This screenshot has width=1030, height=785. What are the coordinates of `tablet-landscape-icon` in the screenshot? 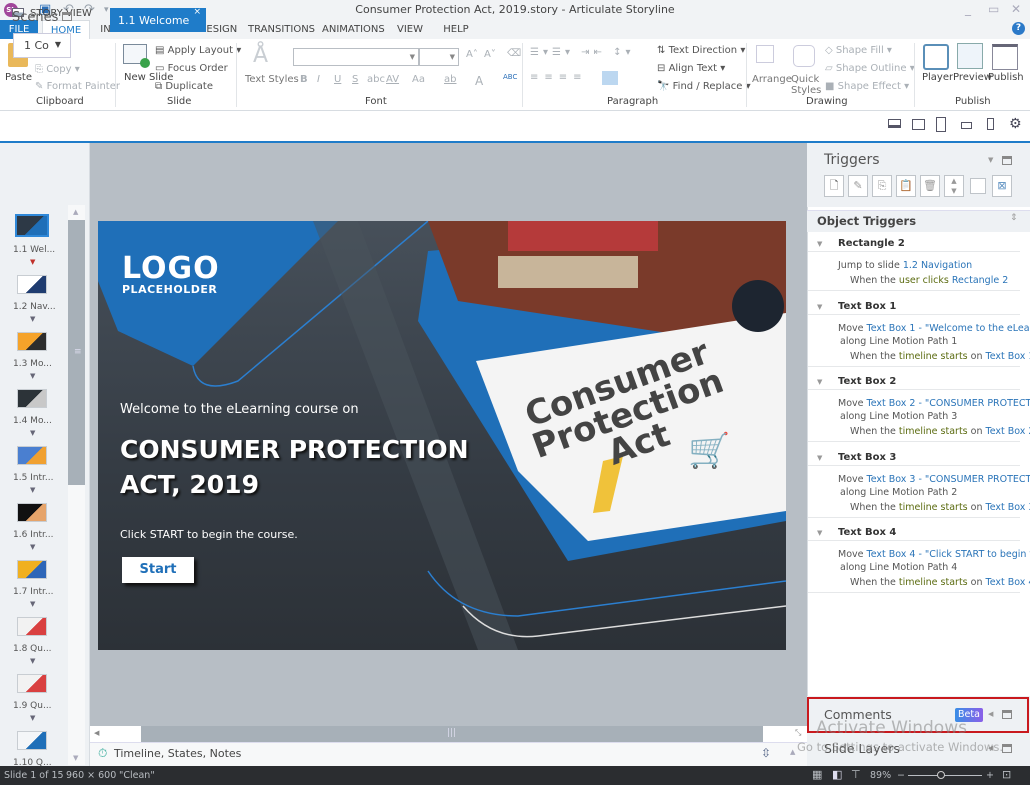 It's located at (918, 124).